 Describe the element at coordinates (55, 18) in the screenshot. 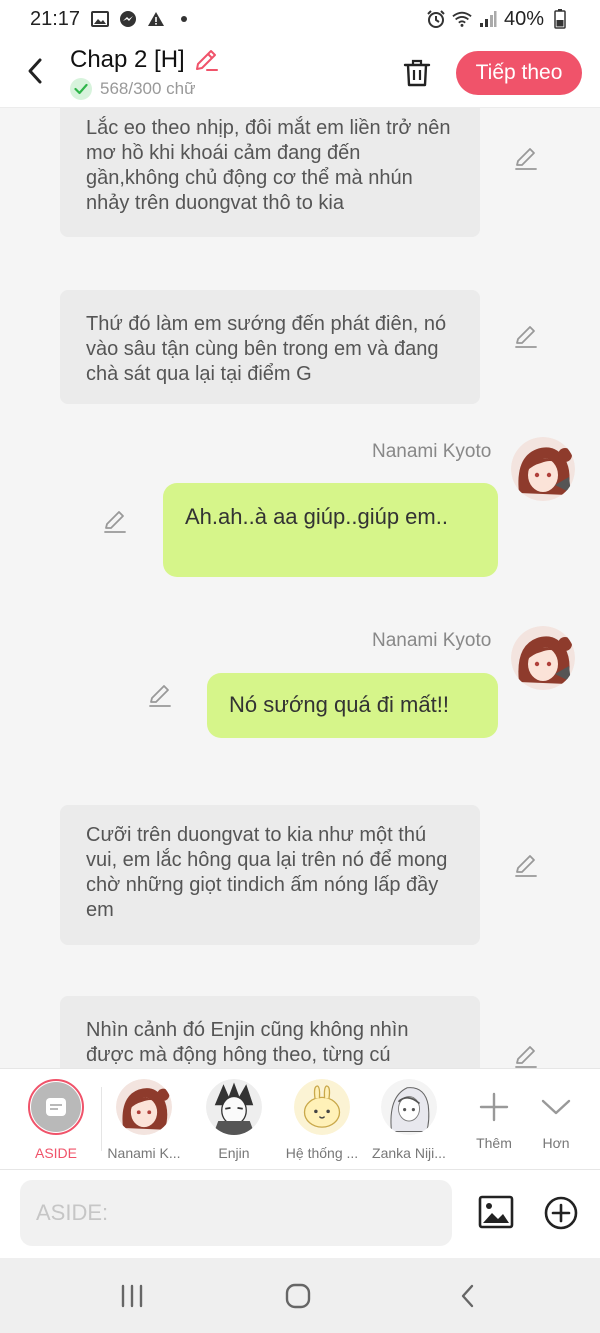

I see `status-time: 21:17` at that location.